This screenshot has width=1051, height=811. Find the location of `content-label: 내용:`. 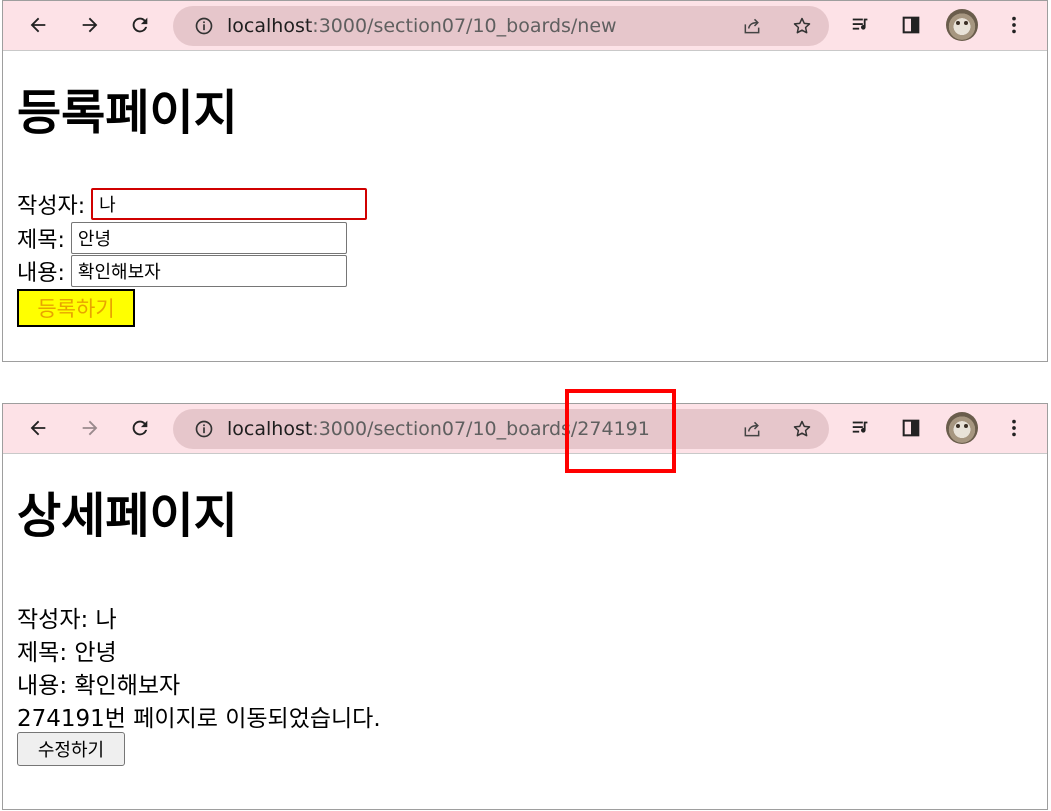

content-label: 내용: is located at coordinates (41, 273).